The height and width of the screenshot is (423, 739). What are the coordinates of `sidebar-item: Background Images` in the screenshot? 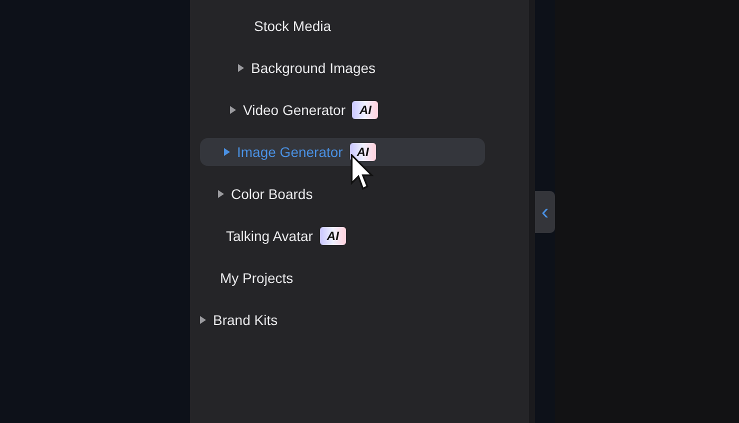 It's located at (342, 68).